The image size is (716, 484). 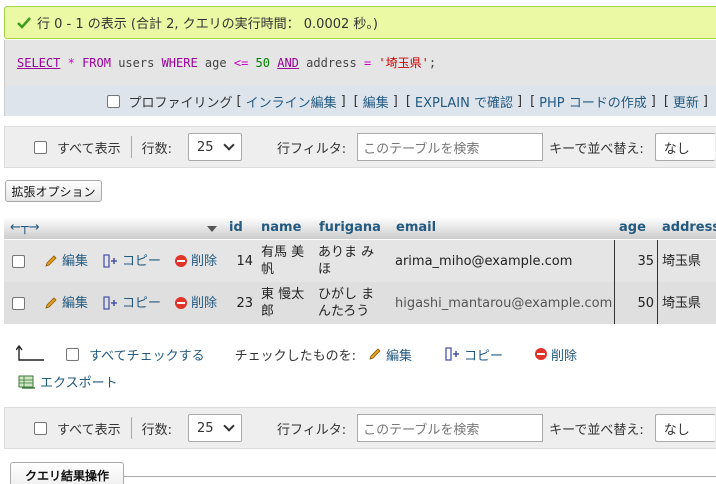 I want to click on cell-address: 埼玉県, so click(x=682, y=261).